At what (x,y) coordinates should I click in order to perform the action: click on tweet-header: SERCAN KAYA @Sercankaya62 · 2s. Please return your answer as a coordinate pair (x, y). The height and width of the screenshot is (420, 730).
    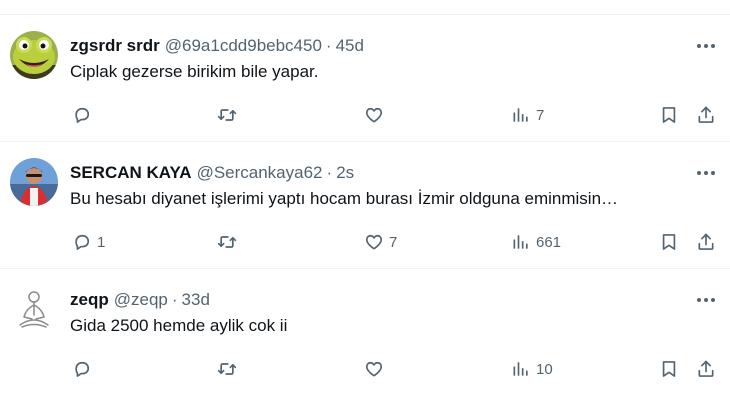
    Looking at the image, I should click on (212, 173).